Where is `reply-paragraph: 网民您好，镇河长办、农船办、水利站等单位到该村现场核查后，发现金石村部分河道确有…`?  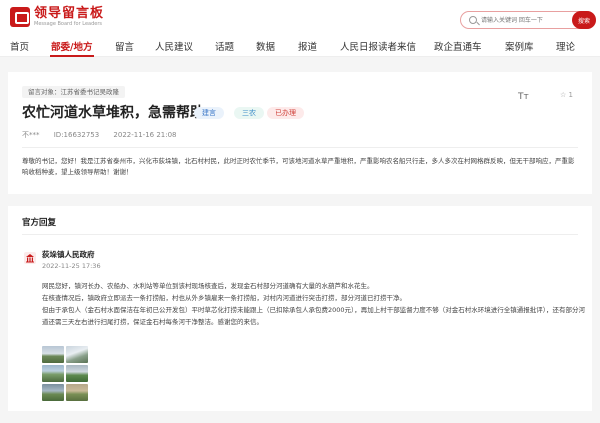 reply-paragraph: 网民您好，镇河长办、农船办、水利站等单位到该村现场核查后，发现金石村部分河道确有… is located at coordinates (208, 286).